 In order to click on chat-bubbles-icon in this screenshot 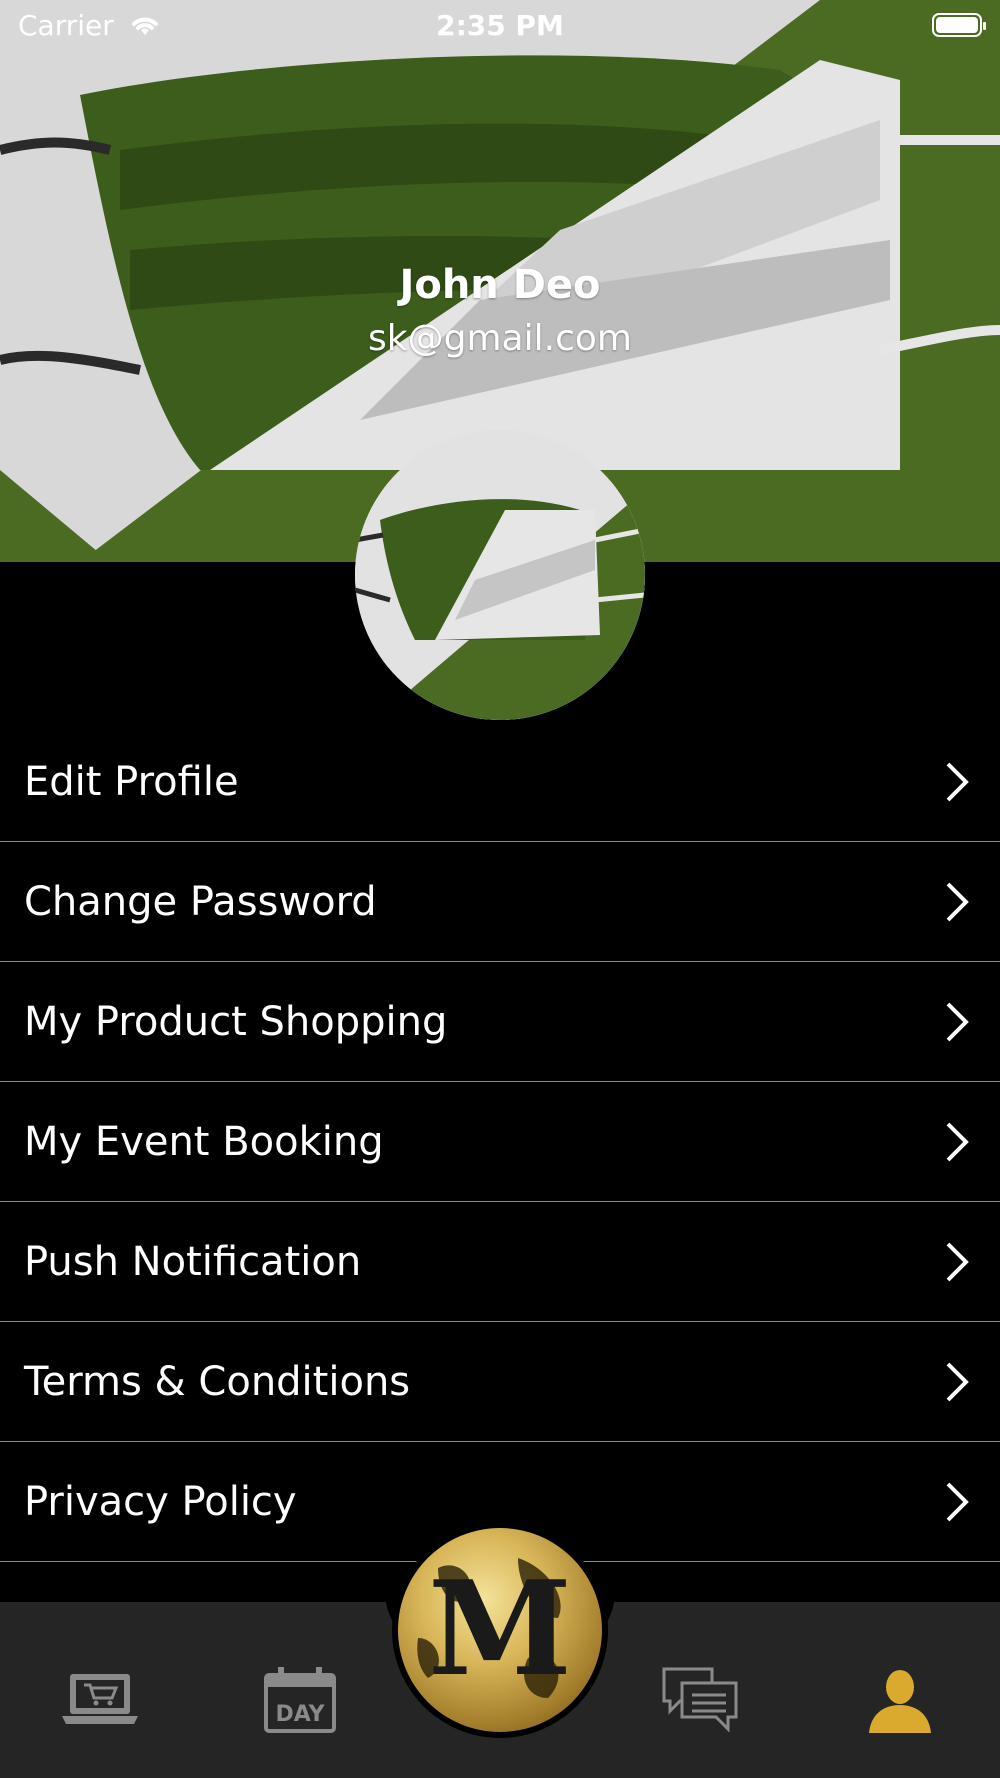, I will do `click(700, 1700)`.